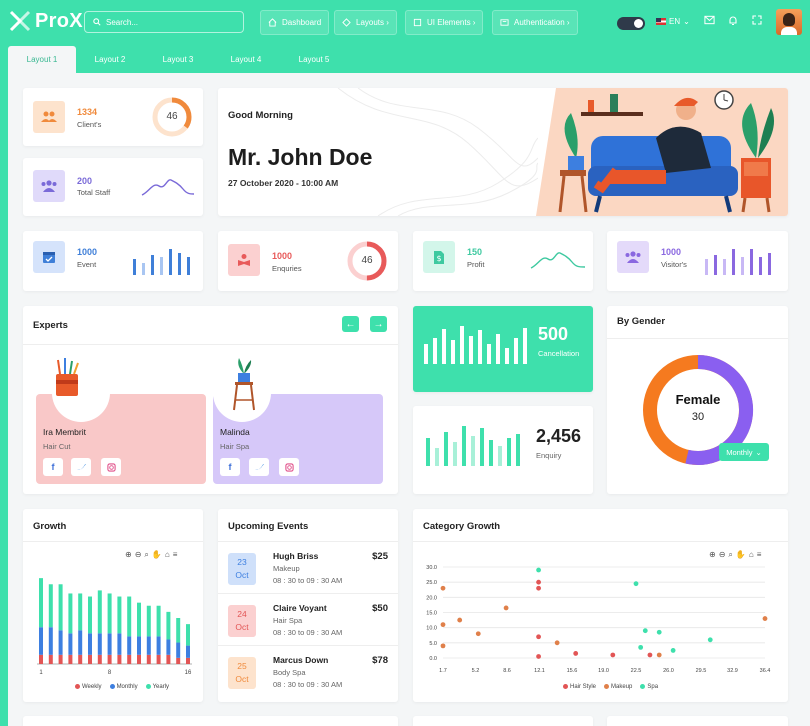 Image resolution: width=810 pixels, height=726 pixels. What do you see at coordinates (42, 59) in the screenshot?
I see `tab-layout-1: Layout 1` at bounding box center [42, 59].